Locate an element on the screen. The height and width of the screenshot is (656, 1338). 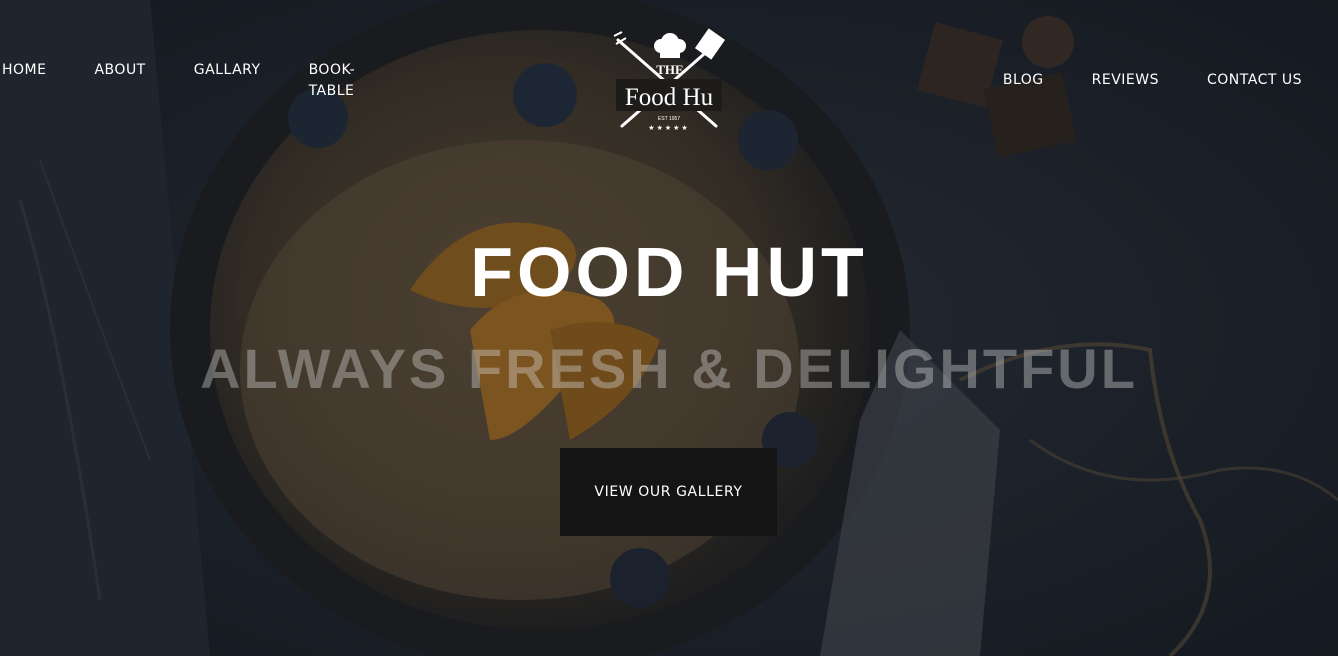
food-hut-logo: THE Food Hu EST 1957 ★★★★★ is located at coordinates (669, 81).